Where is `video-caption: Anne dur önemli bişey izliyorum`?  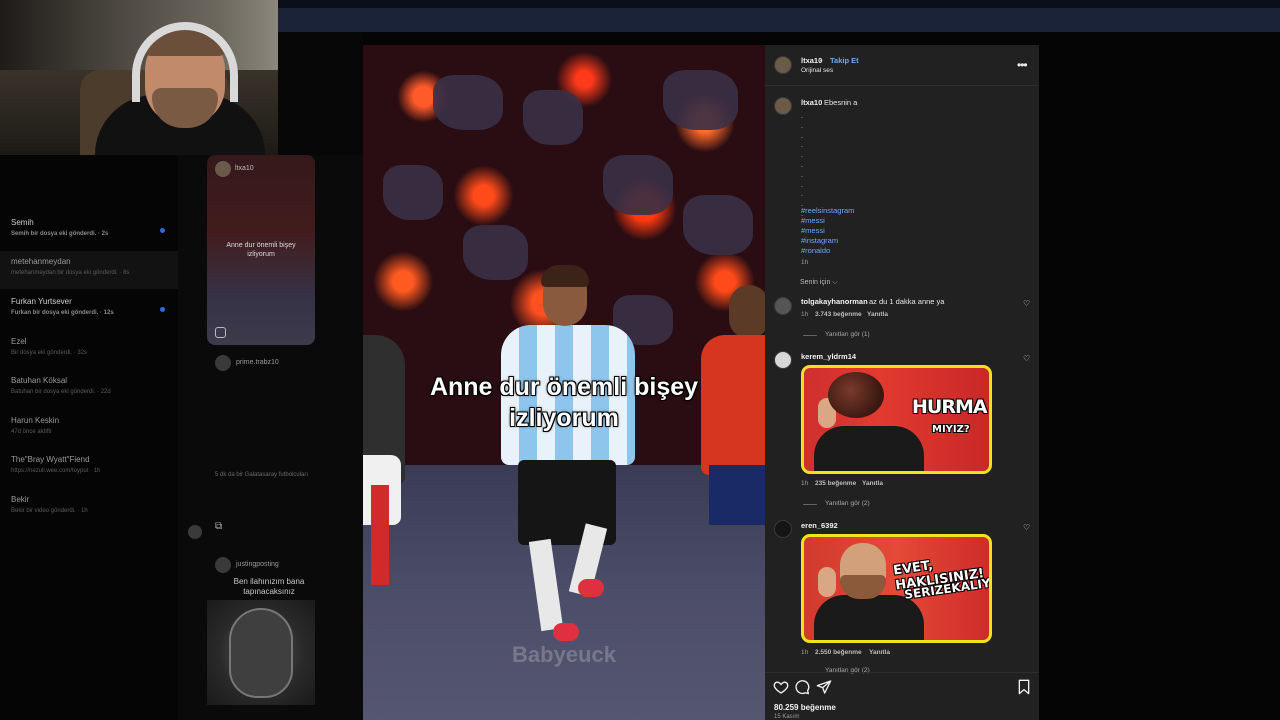 video-caption: Anne dur önemli bişey izliyorum is located at coordinates (564, 403).